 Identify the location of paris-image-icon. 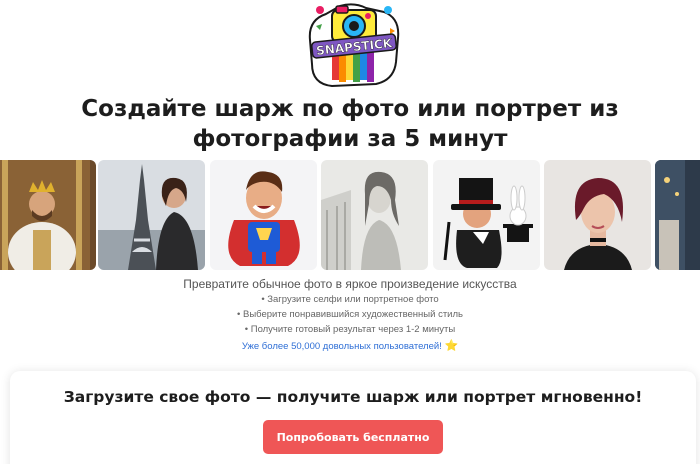
(151, 215).